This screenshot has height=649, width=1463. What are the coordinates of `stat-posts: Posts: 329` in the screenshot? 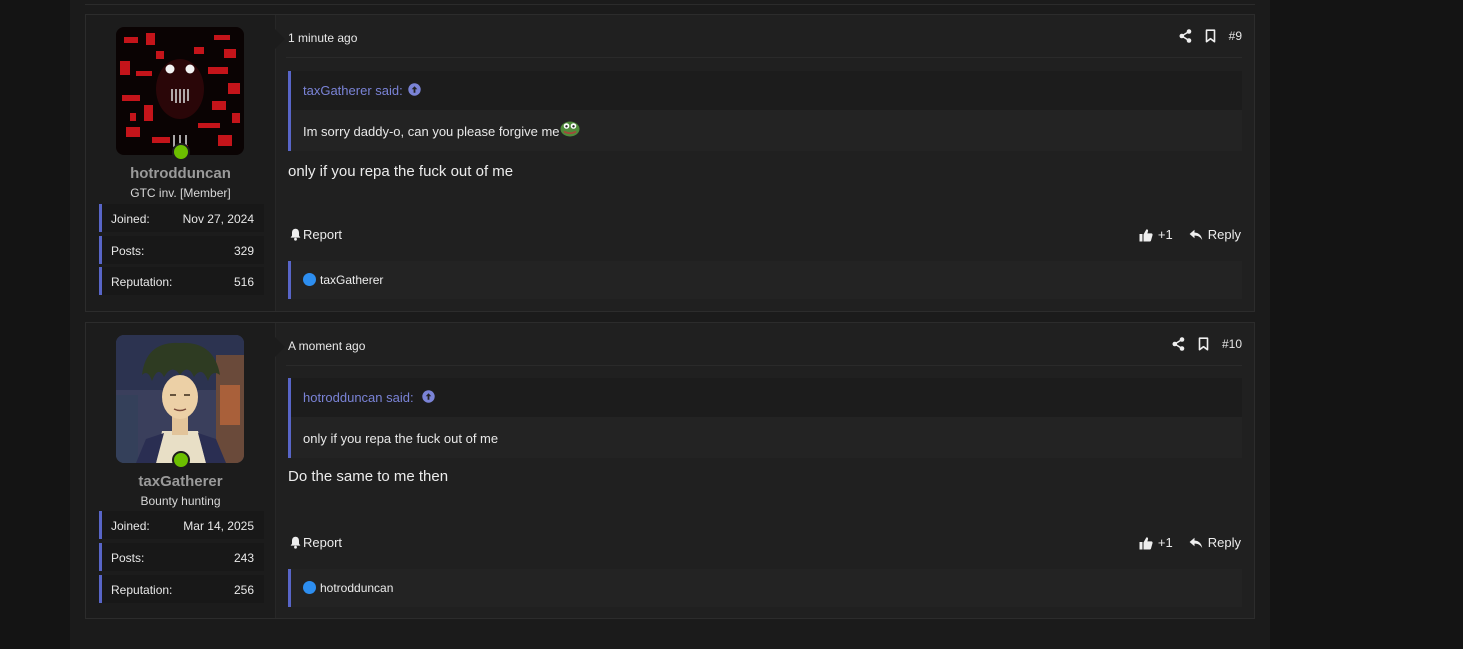 It's located at (181, 250).